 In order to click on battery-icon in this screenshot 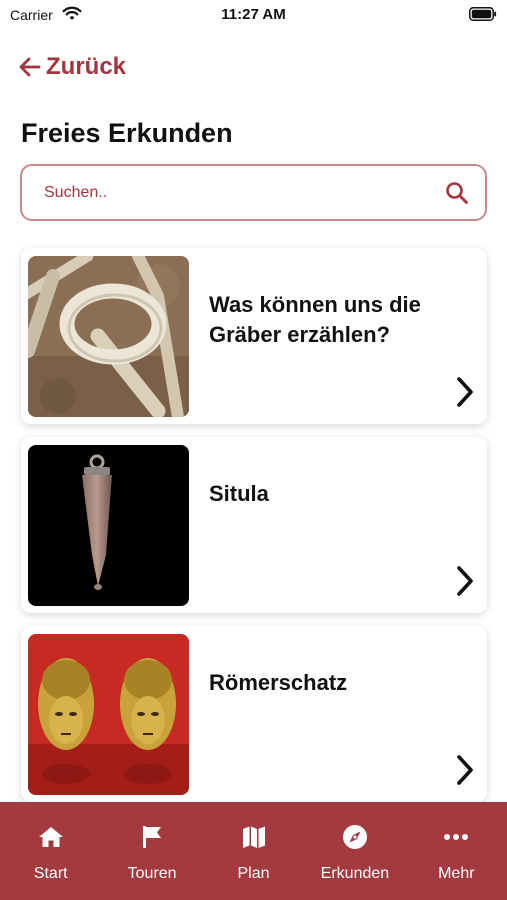, I will do `click(483, 14)`.